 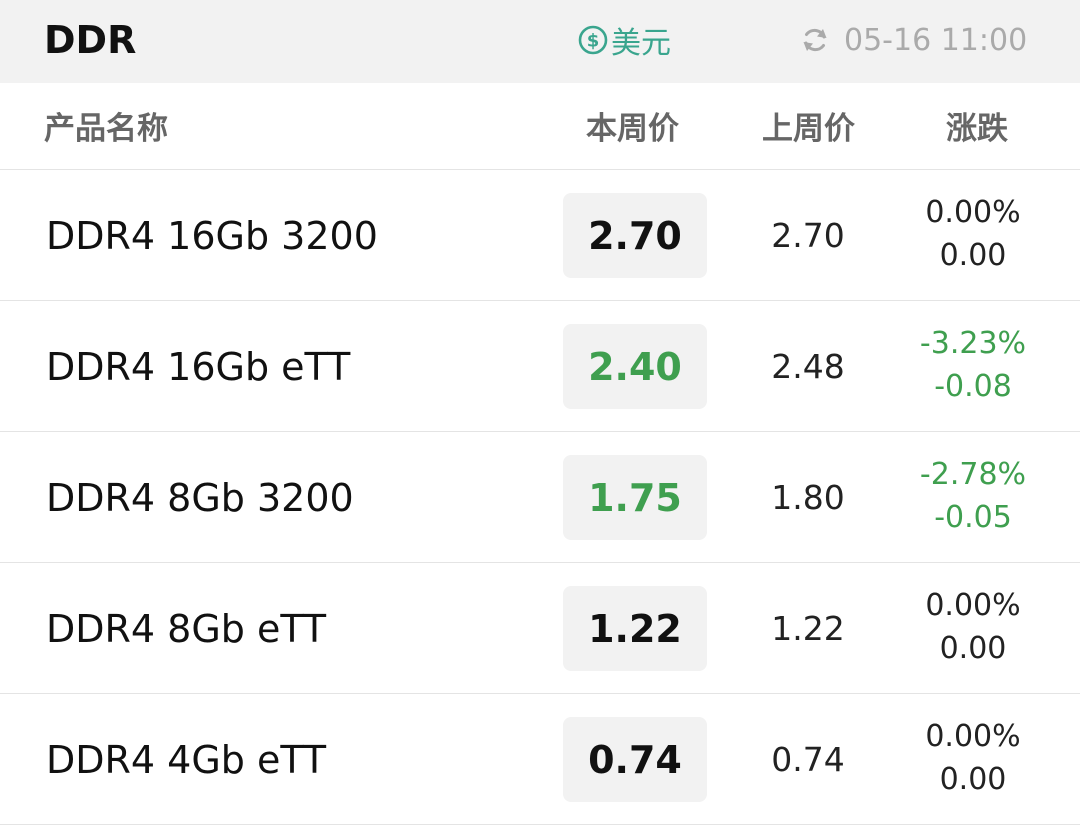 What do you see at coordinates (641, 43) in the screenshot?
I see `currency-label: 美元` at bounding box center [641, 43].